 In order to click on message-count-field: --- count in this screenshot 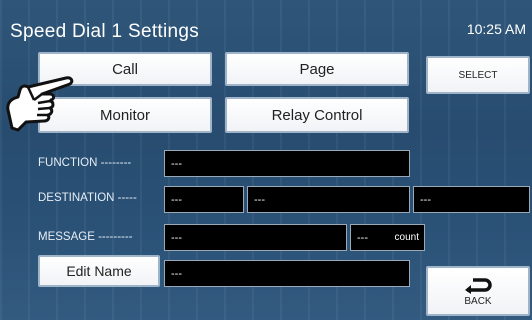, I will do `click(387, 237)`.